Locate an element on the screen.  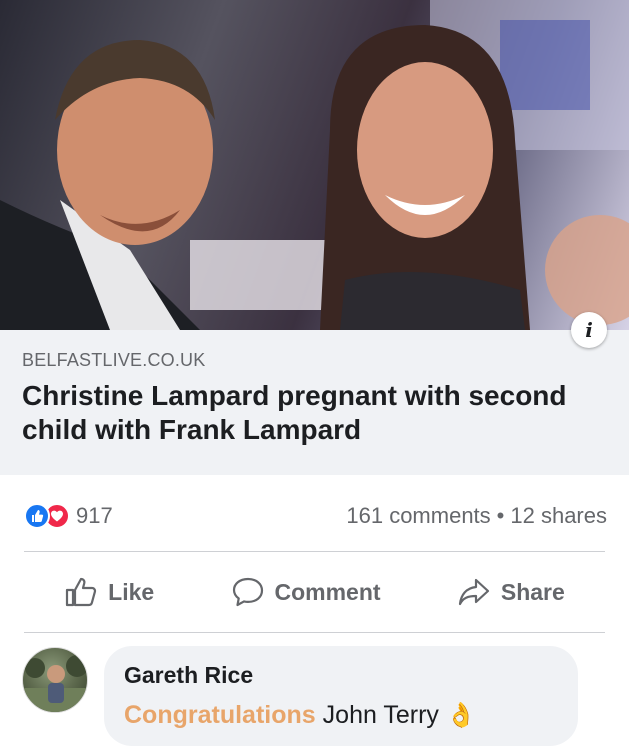
comment-button: Comment is located at coordinates (306, 592).